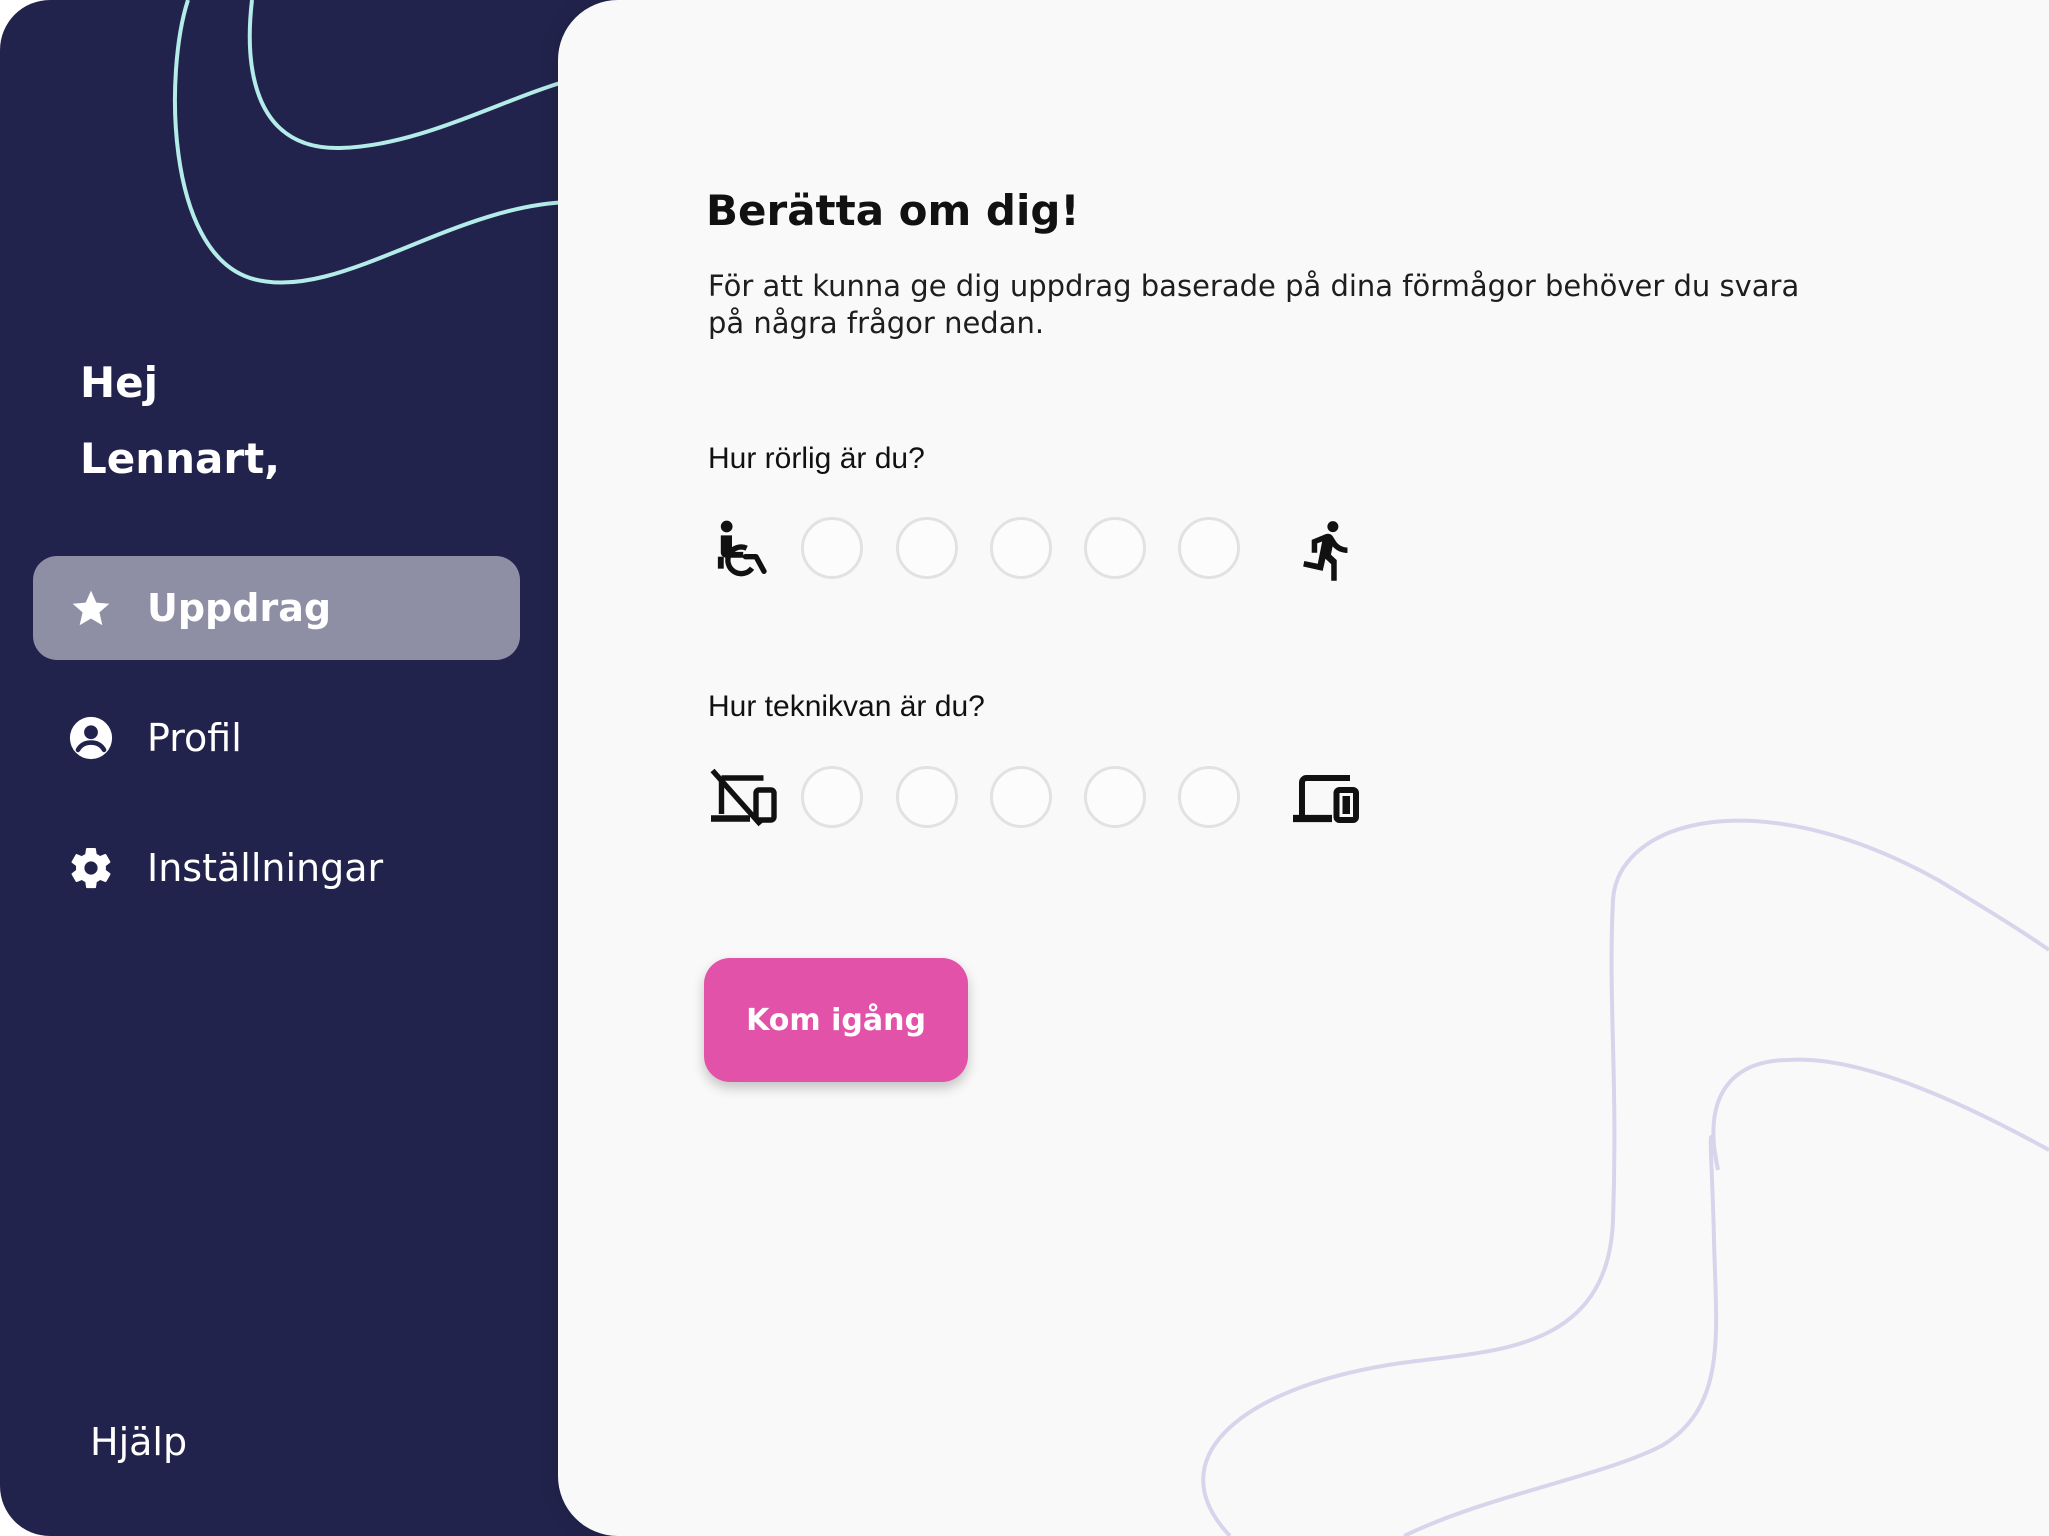 This screenshot has height=1536, width=2049. What do you see at coordinates (91, 868) in the screenshot?
I see `gear-icon` at bounding box center [91, 868].